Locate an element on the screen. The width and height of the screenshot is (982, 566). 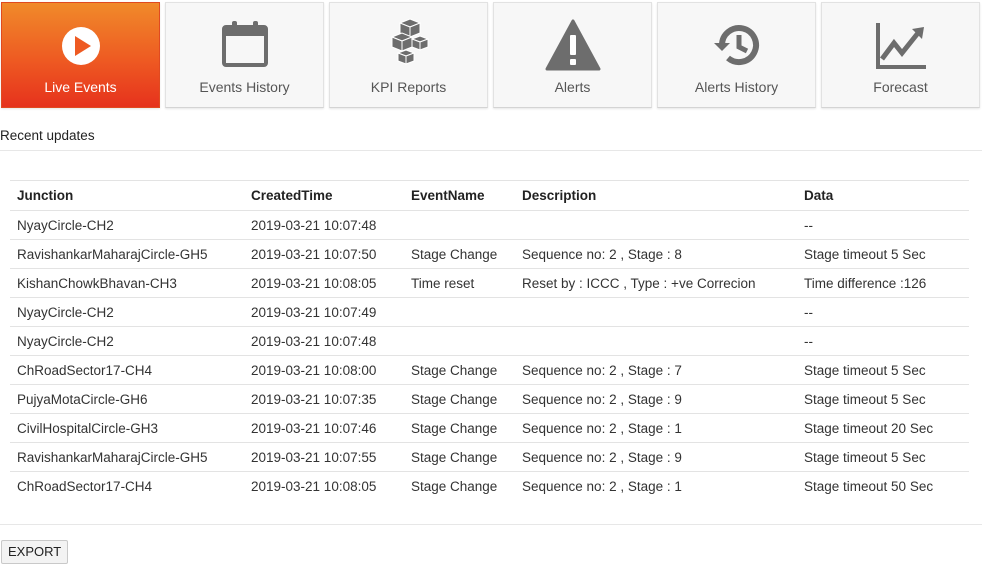
cell-data: Stage timeout 50 Sec is located at coordinates (883, 485).